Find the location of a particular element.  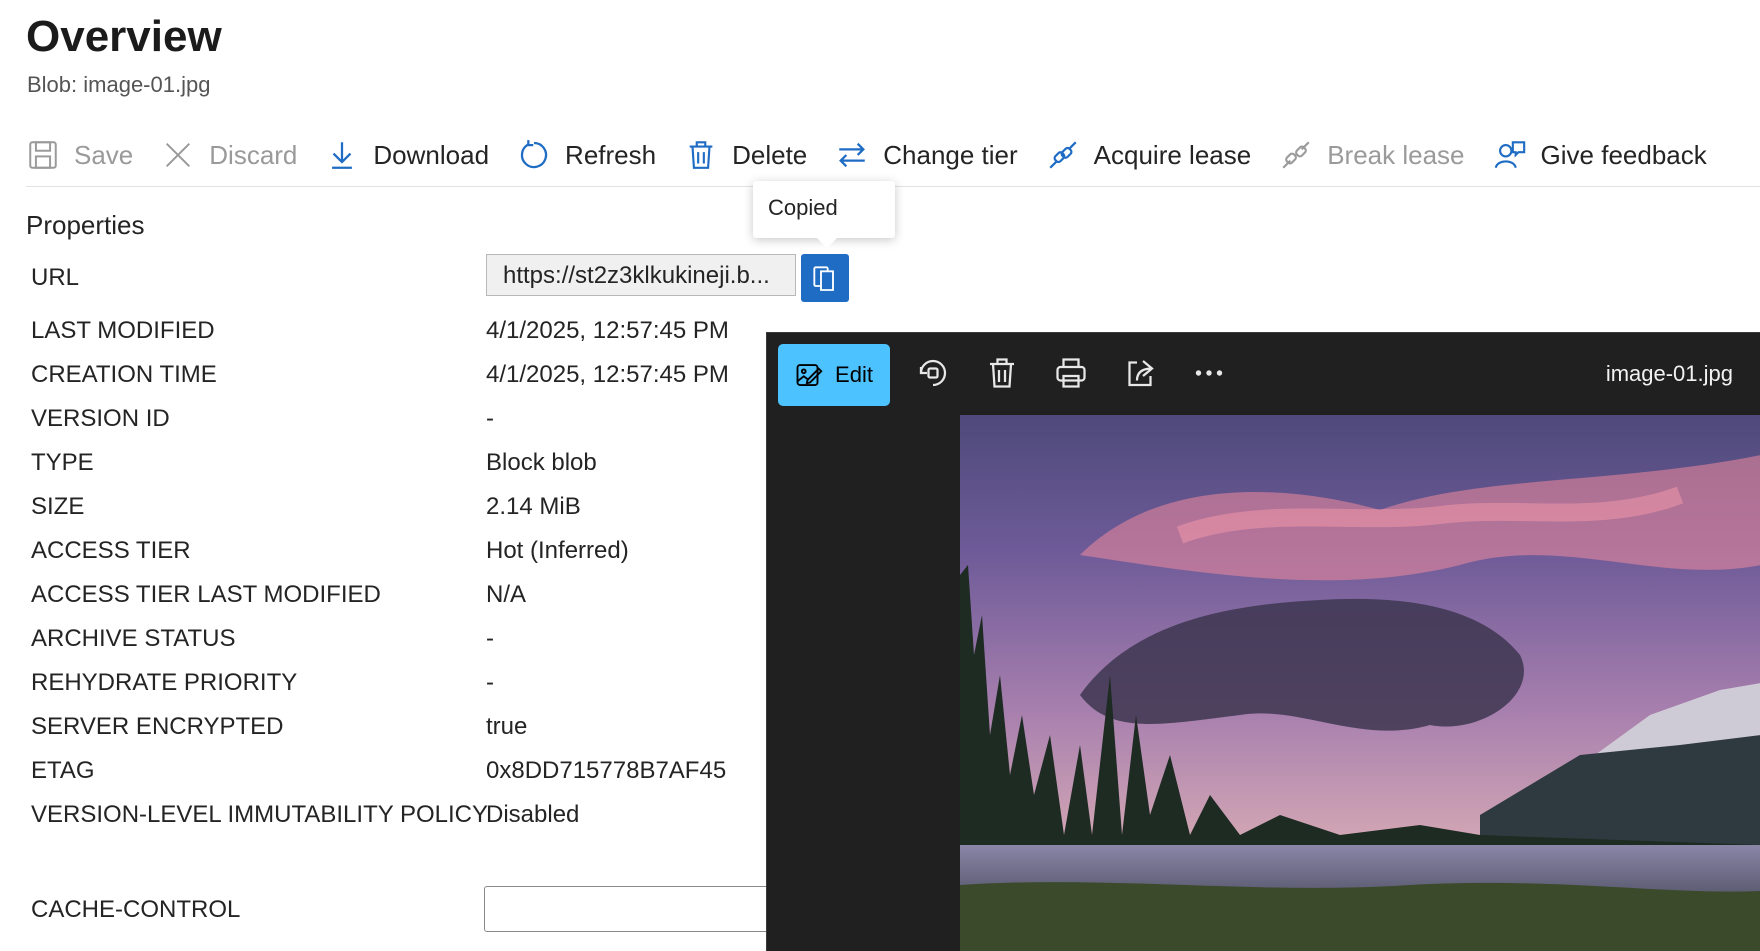

save-button: Save is located at coordinates (79, 155).